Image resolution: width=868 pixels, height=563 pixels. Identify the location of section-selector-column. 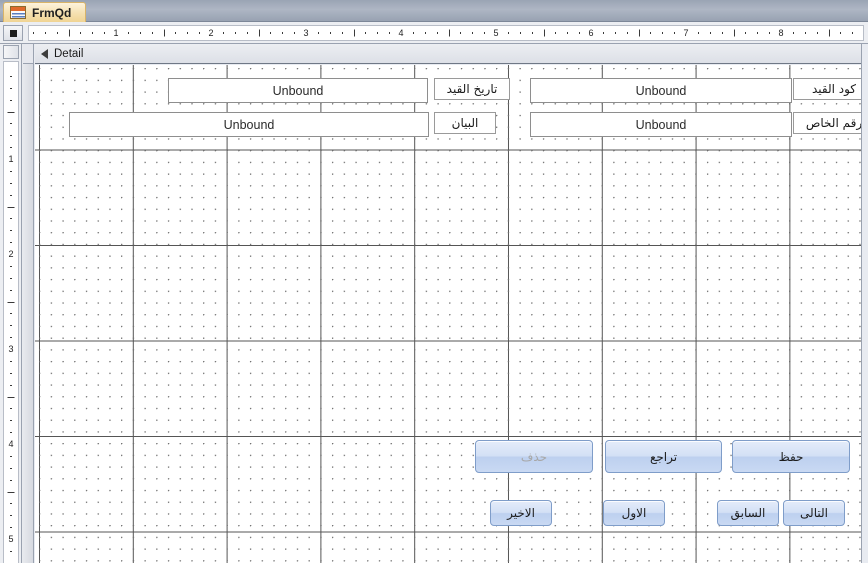
(28, 303).